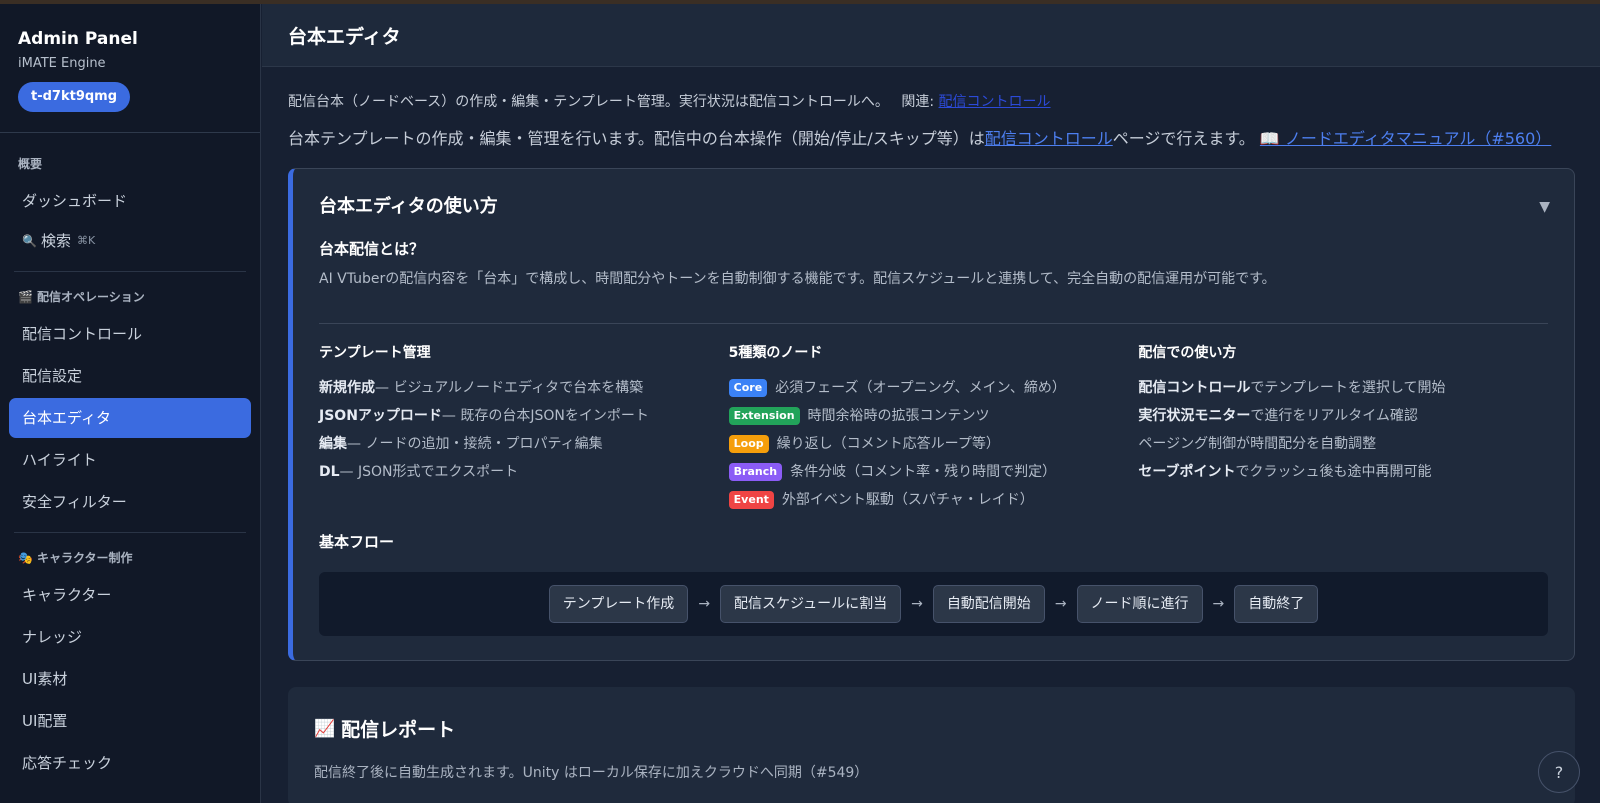 The width and height of the screenshot is (1600, 803). I want to click on nav-section-character: 🎭 キャラクター制作, so click(130, 558).